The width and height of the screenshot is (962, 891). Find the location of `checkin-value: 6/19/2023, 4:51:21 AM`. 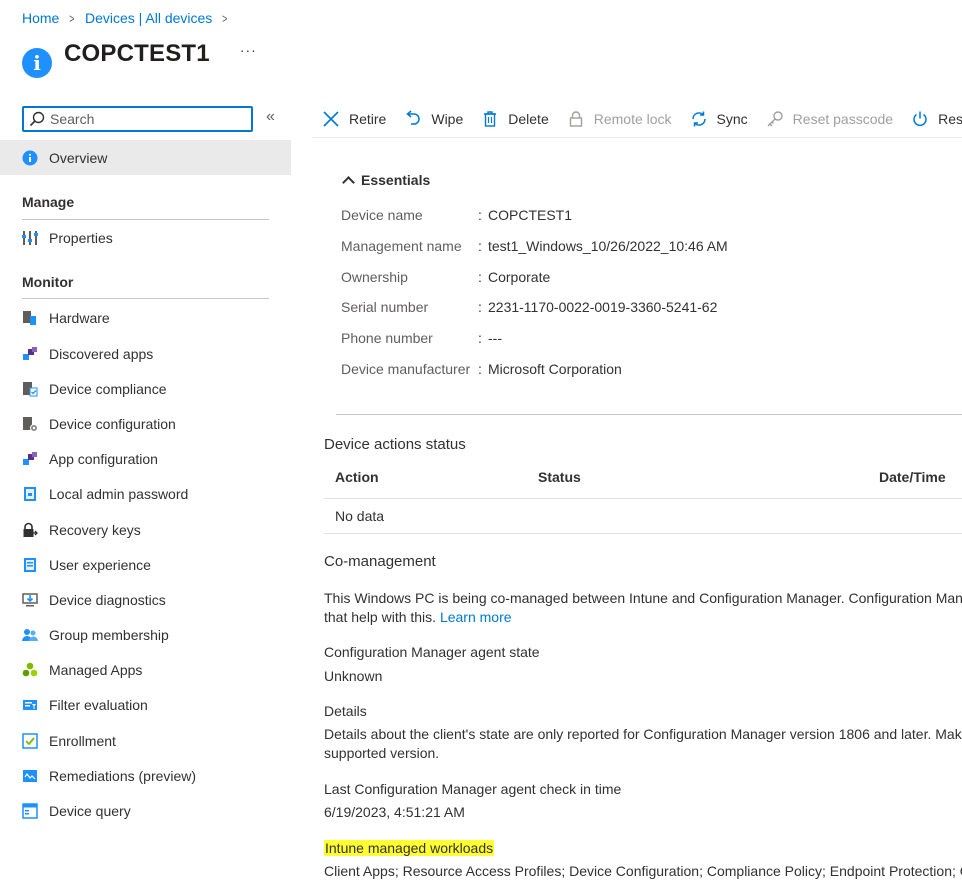

checkin-value: 6/19/2023, 4:51:21 AM is located at coordinates (394, 812).